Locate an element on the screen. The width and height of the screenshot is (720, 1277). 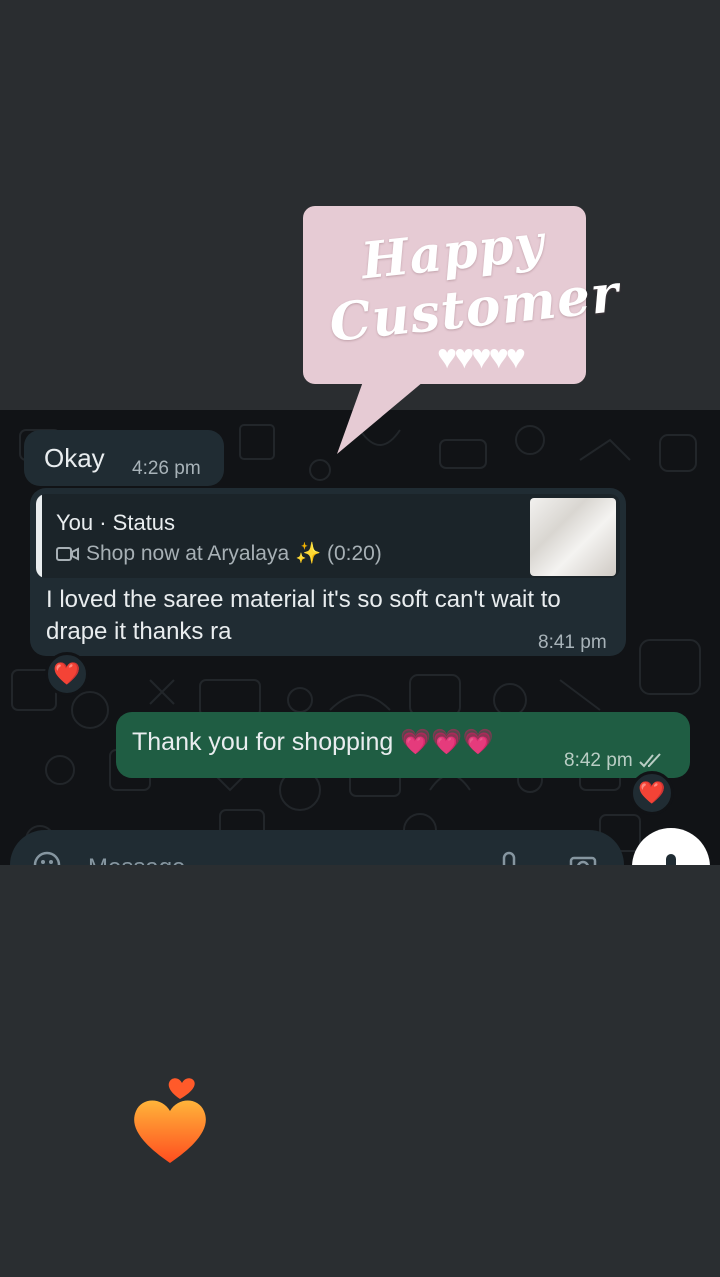
sticker-hearts: ♥♥♥♥♥ is located at coordinates (481, 357).